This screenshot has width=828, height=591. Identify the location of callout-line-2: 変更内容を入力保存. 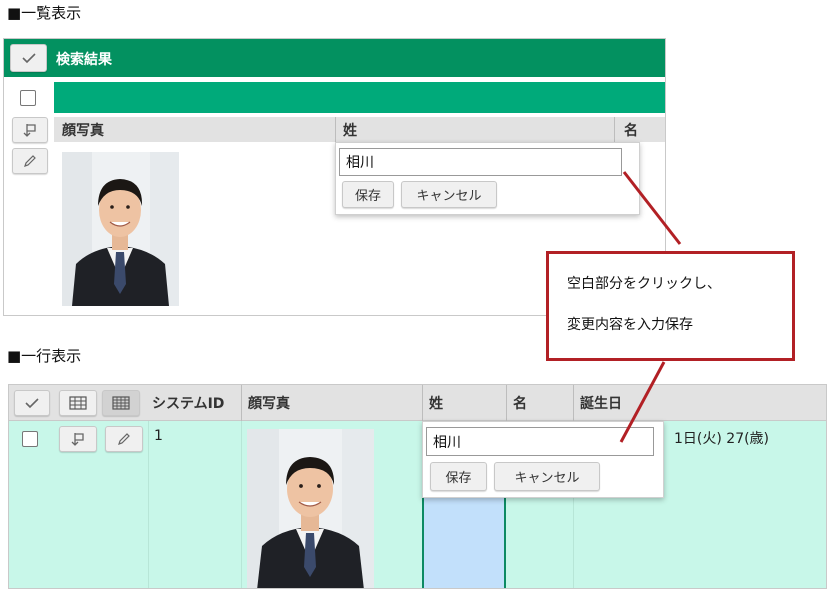
(630, 325).